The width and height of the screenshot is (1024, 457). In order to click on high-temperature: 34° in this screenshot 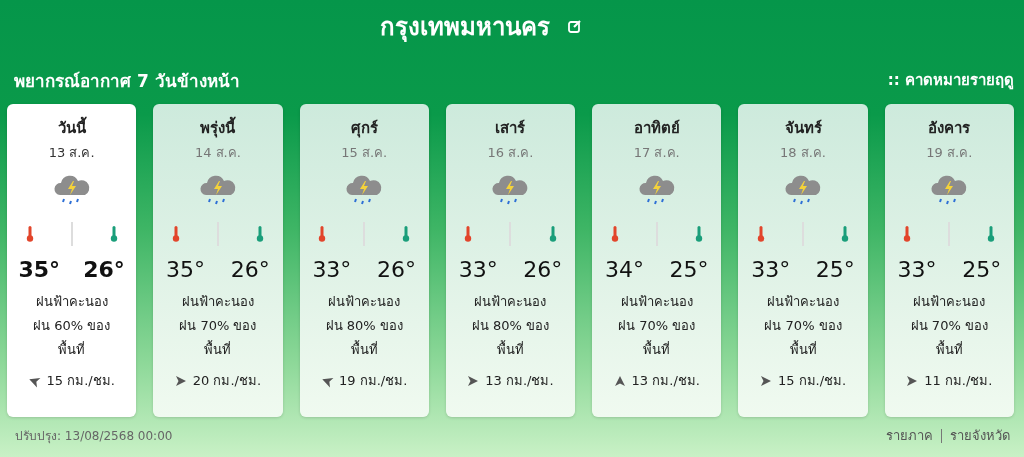, I will do `click(624, 269)`.